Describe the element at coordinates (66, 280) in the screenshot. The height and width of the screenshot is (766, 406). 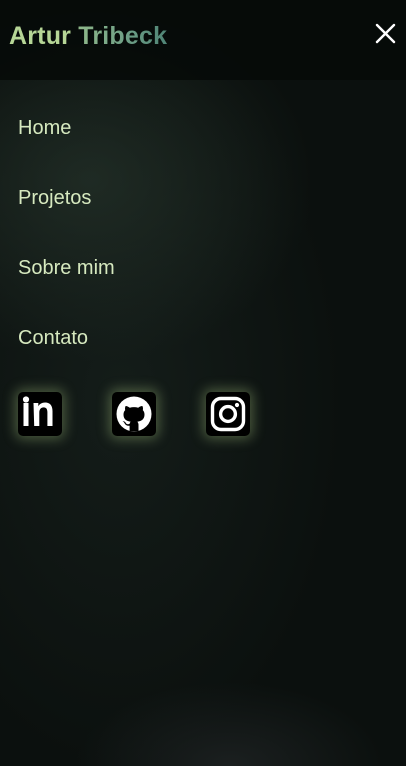
I see `nav-item-sobre-mim: Sobre mim` at that location.